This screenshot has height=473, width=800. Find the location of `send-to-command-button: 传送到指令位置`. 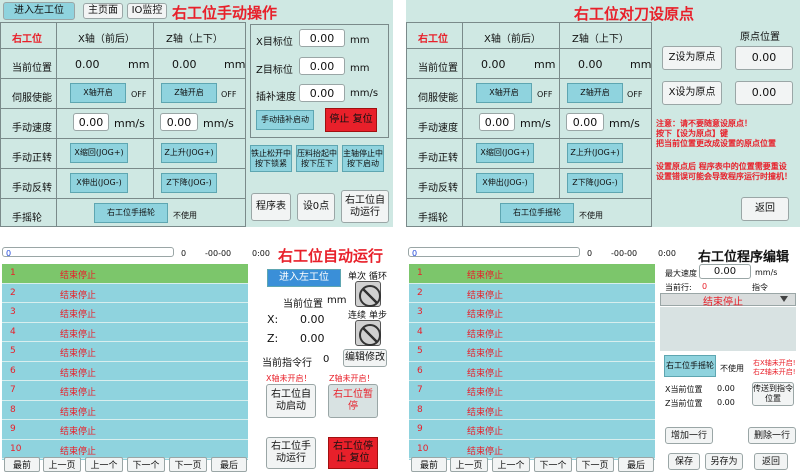

send-to-command-button: 传送到指令位置 is located at coordinates (773, 394).